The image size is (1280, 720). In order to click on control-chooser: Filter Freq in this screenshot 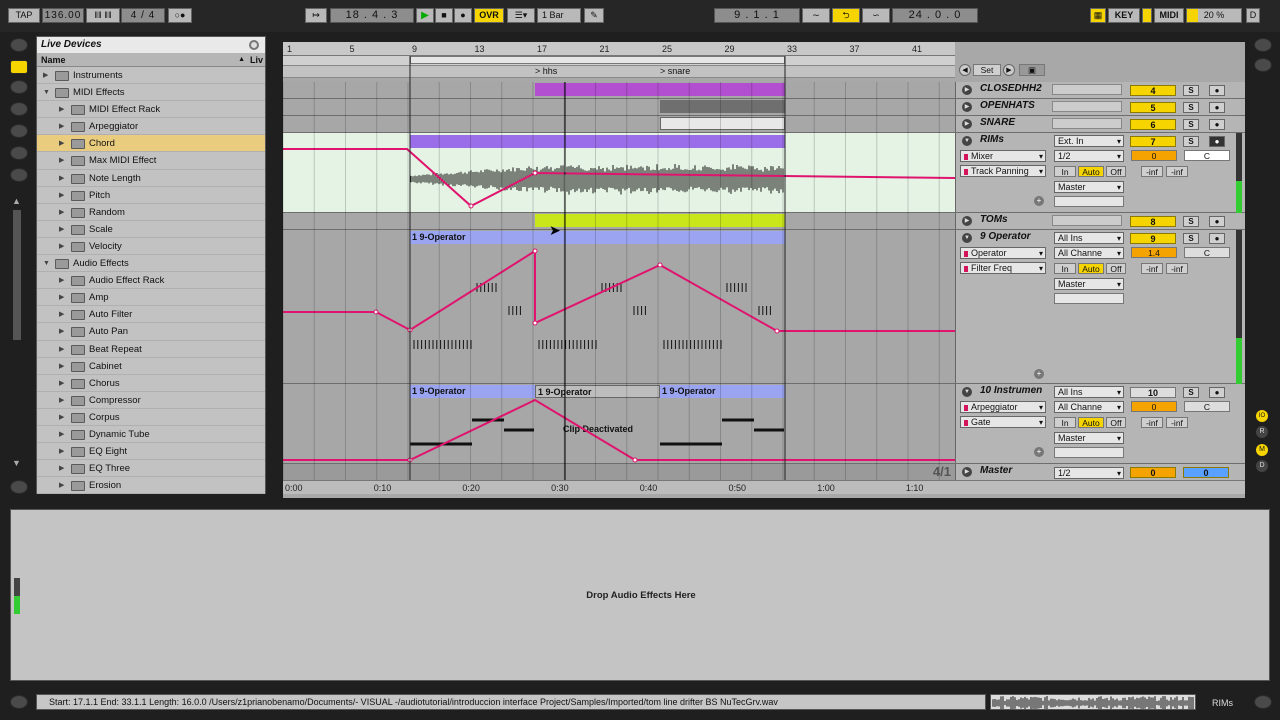, I will do `click(1003, 268)`.